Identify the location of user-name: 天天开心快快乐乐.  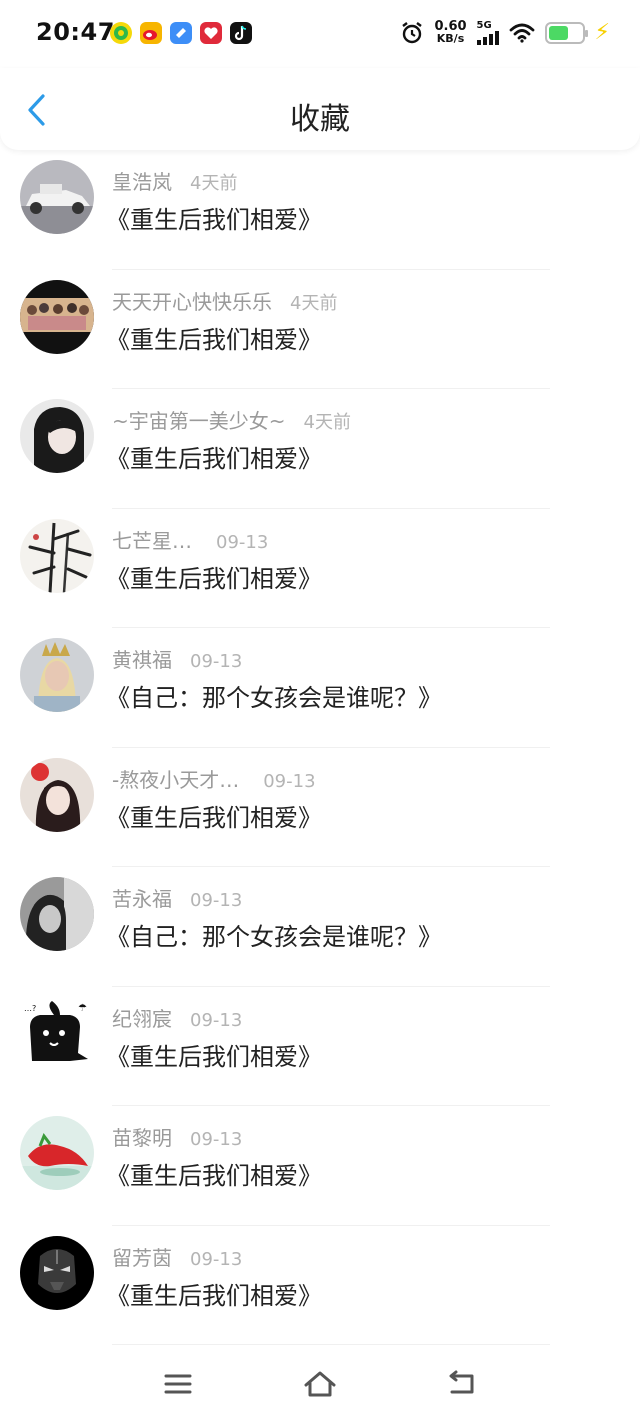
(192, 300).